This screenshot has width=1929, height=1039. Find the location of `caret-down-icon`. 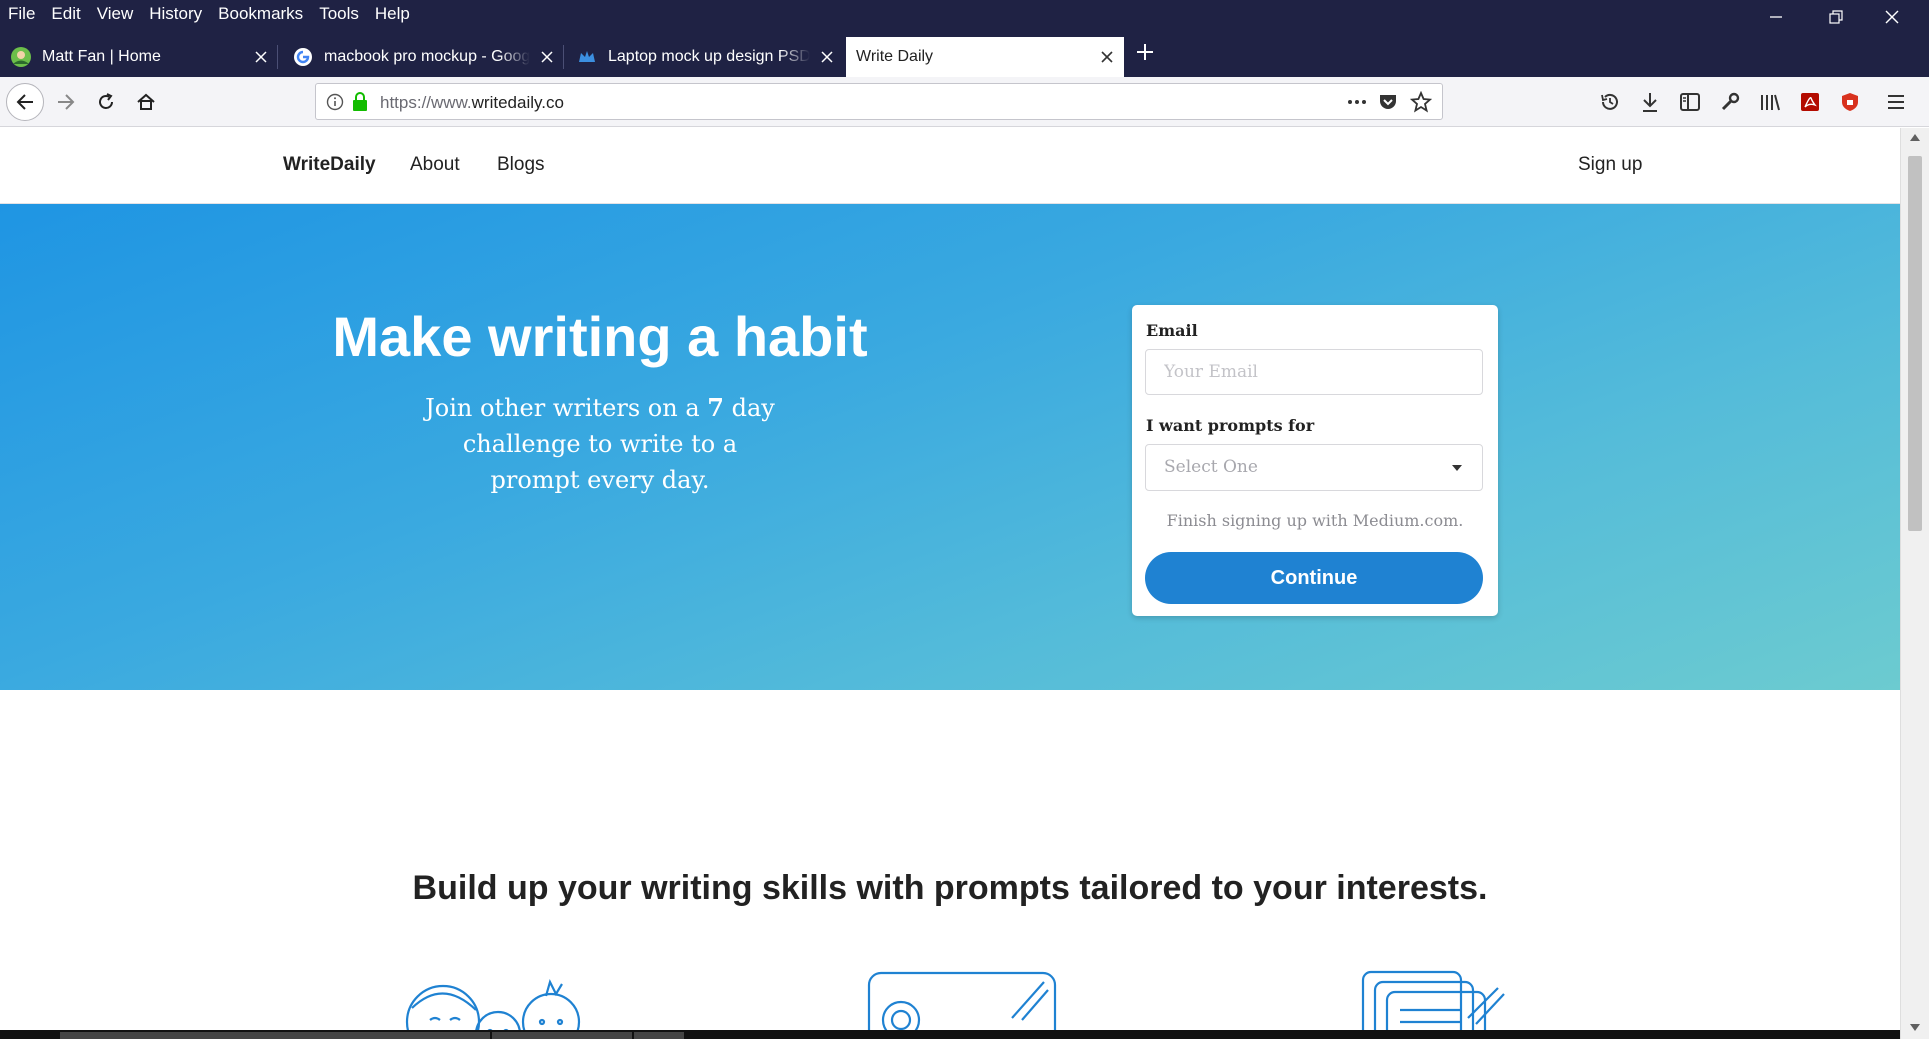

caret-down-icon is located at coordinates (1457, 468).